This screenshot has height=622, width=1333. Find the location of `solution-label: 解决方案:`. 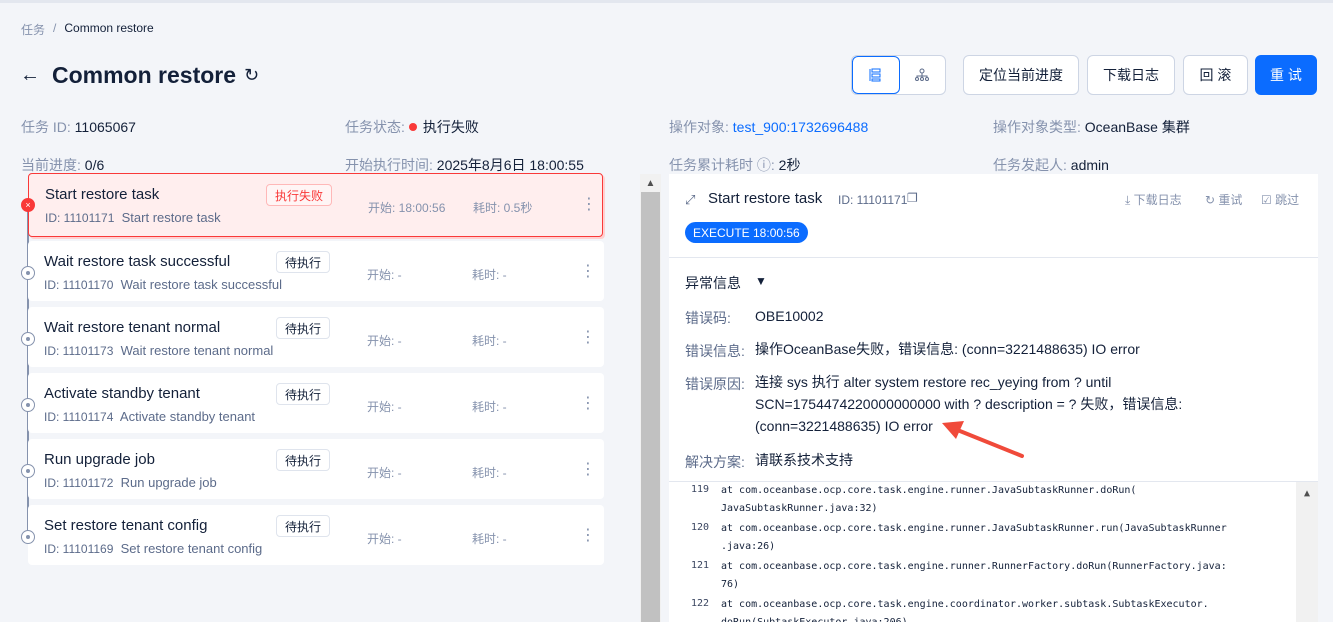

solution-label: 解决方案: is located at coordinates (715, 462).